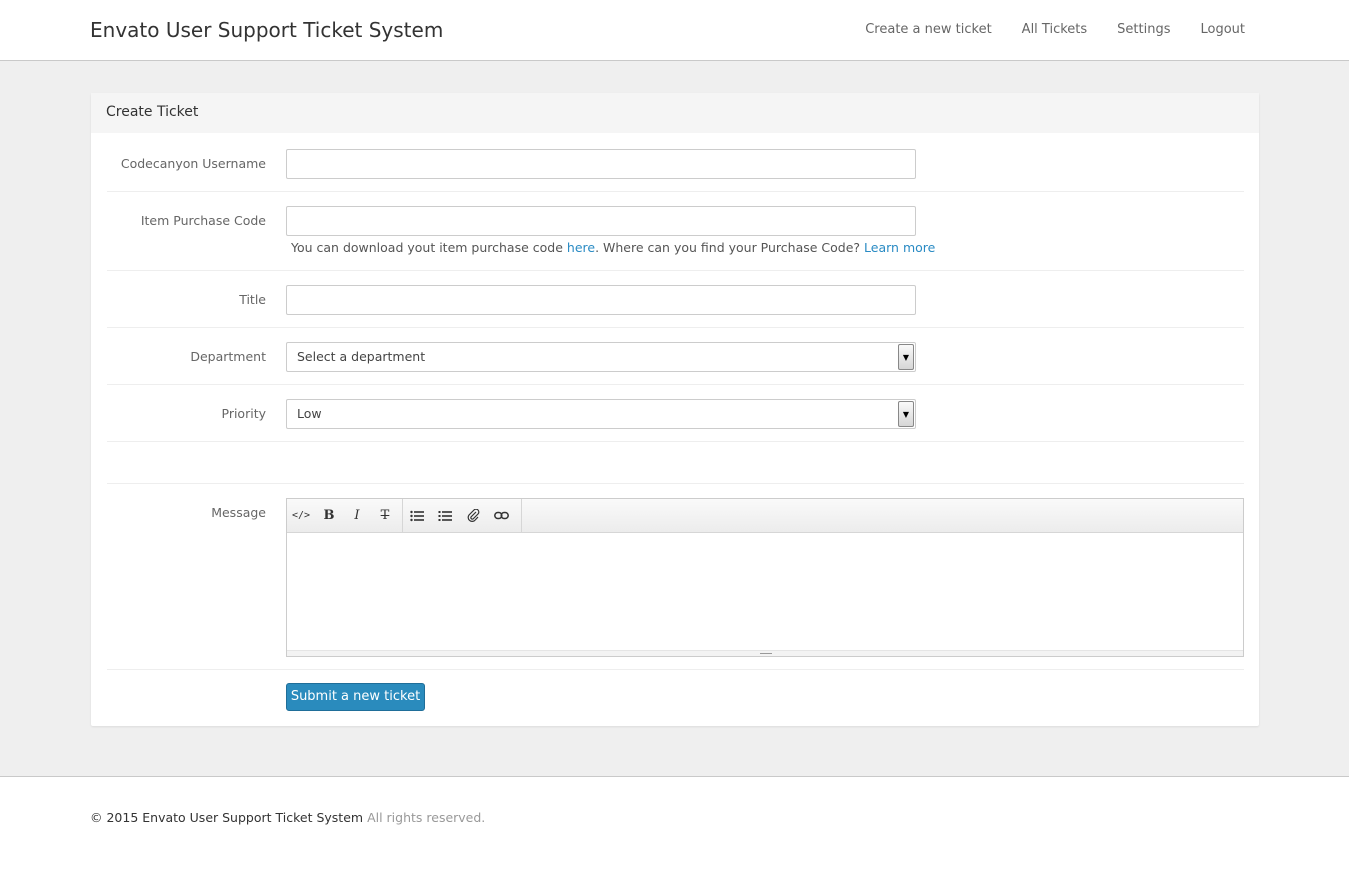  Describe the element at coordinates (429, 247) in the screenshot. I see `help-text-prefix: You can download yout item purchase code` at that location.